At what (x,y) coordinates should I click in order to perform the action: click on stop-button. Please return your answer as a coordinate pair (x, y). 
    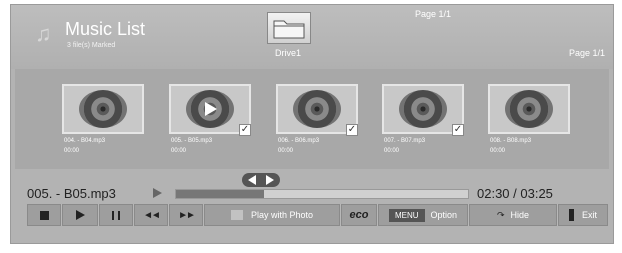
    Looking at the image, I should click on (44, 215).